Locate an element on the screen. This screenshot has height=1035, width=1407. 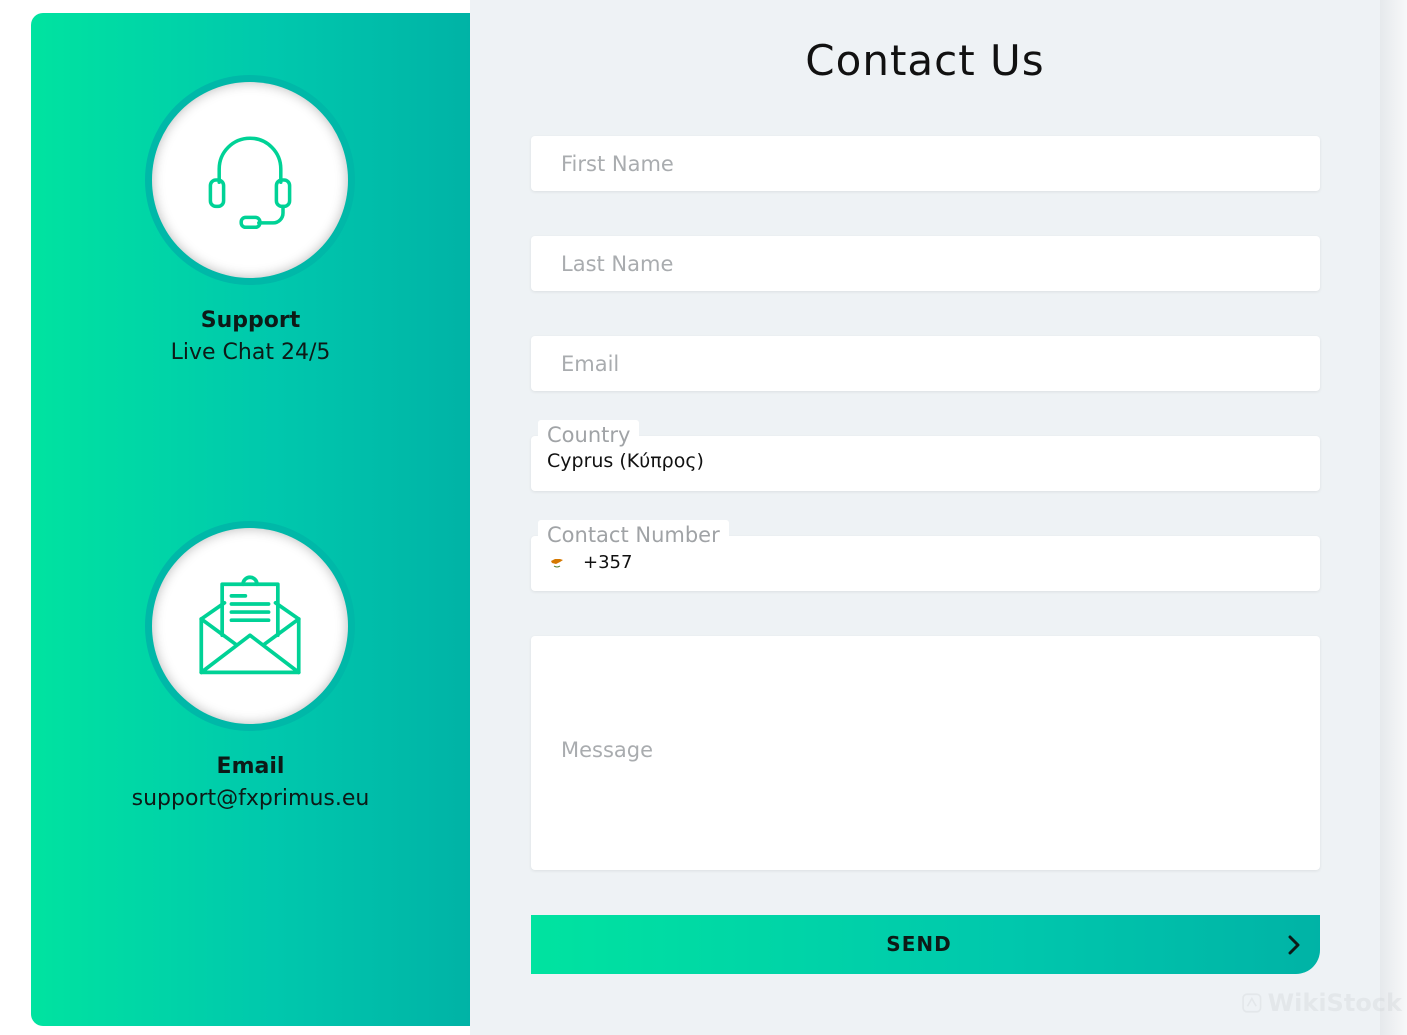
support-title: Support is located at coordinates (250, 320).